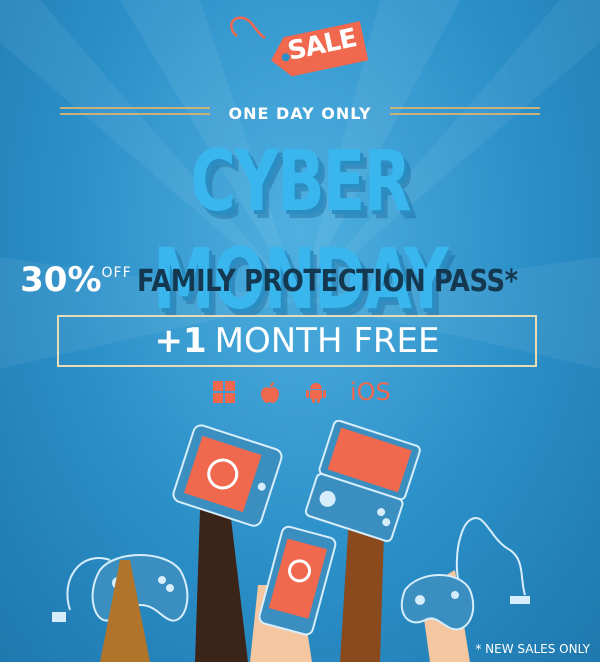 This screenshot has width=600, height=662. Describe the element at coordinates (316, 392) in the screenshot. I see `android-icon` at that location.